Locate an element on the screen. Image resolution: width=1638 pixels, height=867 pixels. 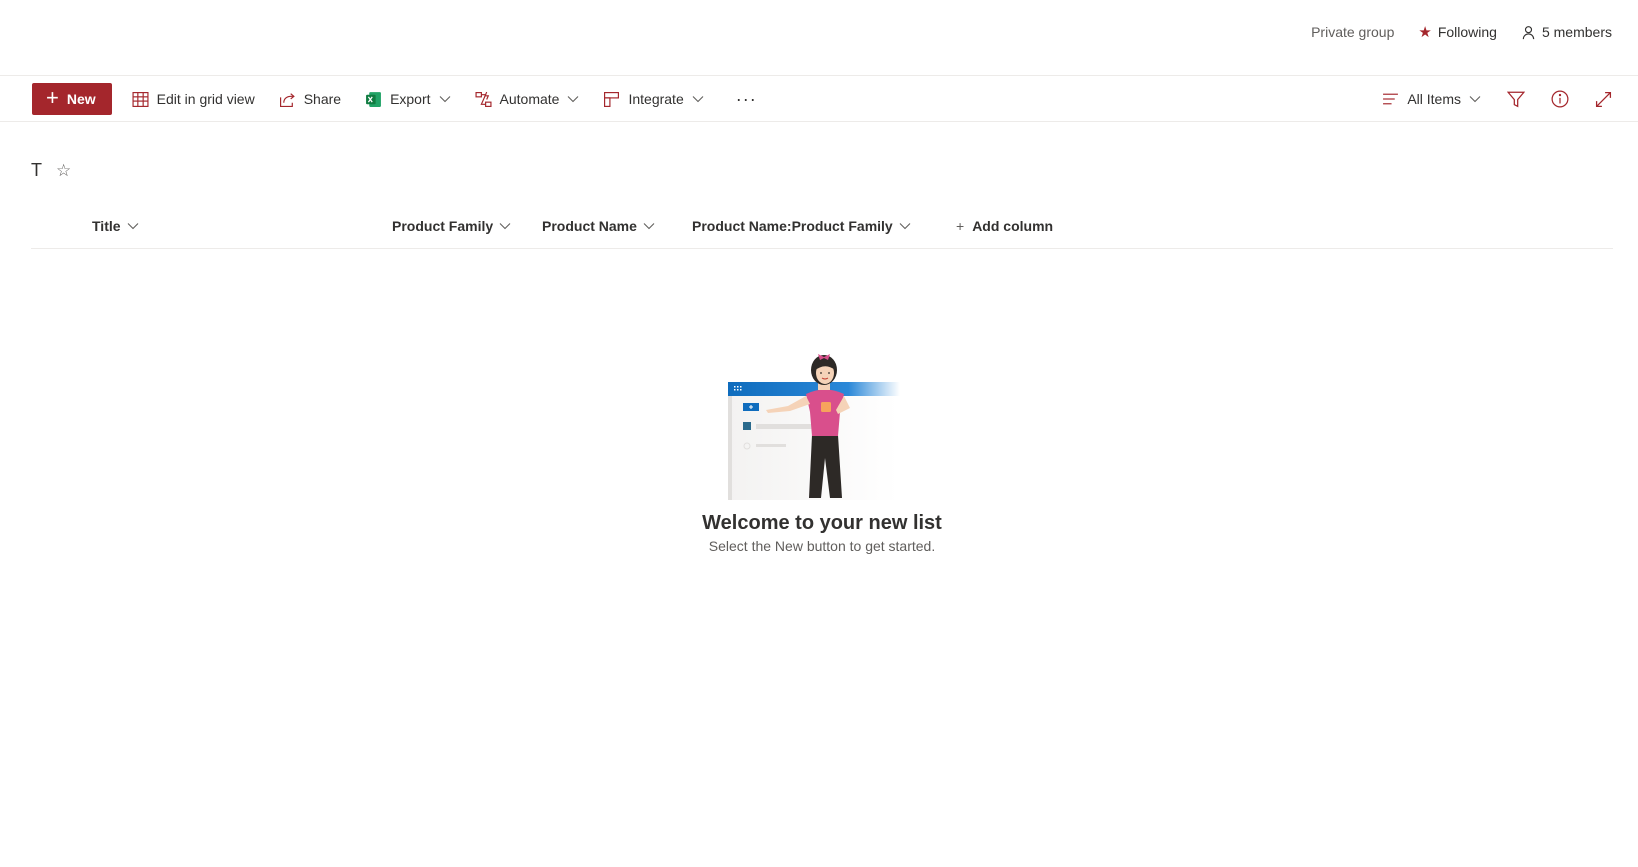
privacy-label: Private group is located at coordinates (1353, 32).